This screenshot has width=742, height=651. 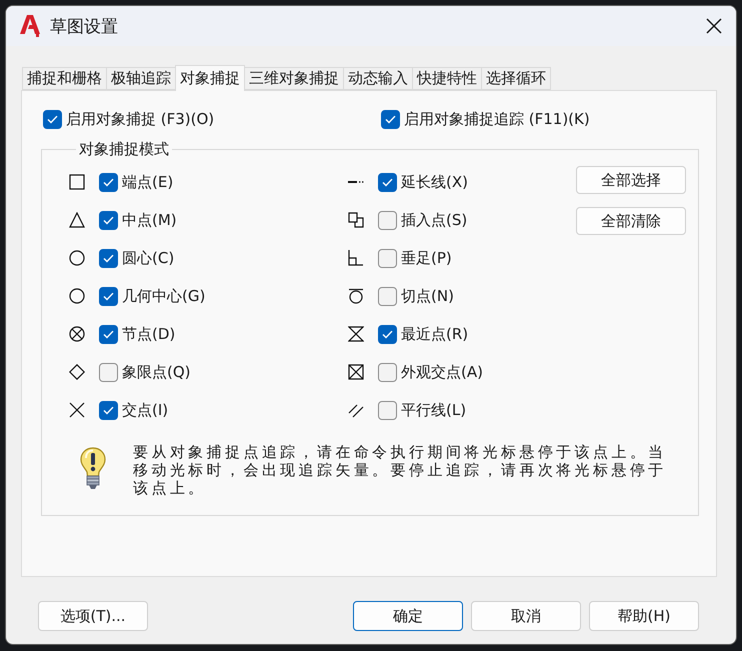 What do you see at coordinates (356, 410) in the screenshot?
I see `parallel-lines-icon` at bounding box center [356, 410].